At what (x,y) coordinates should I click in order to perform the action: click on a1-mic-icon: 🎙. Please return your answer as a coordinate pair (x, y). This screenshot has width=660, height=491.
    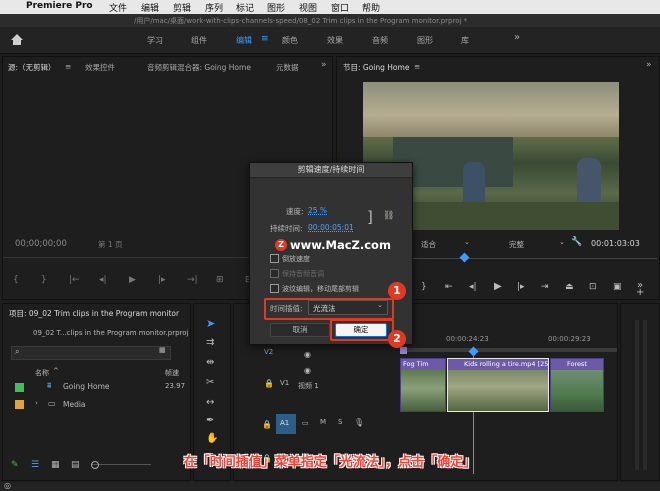
    Looking at the image, I should click on (359, 422).